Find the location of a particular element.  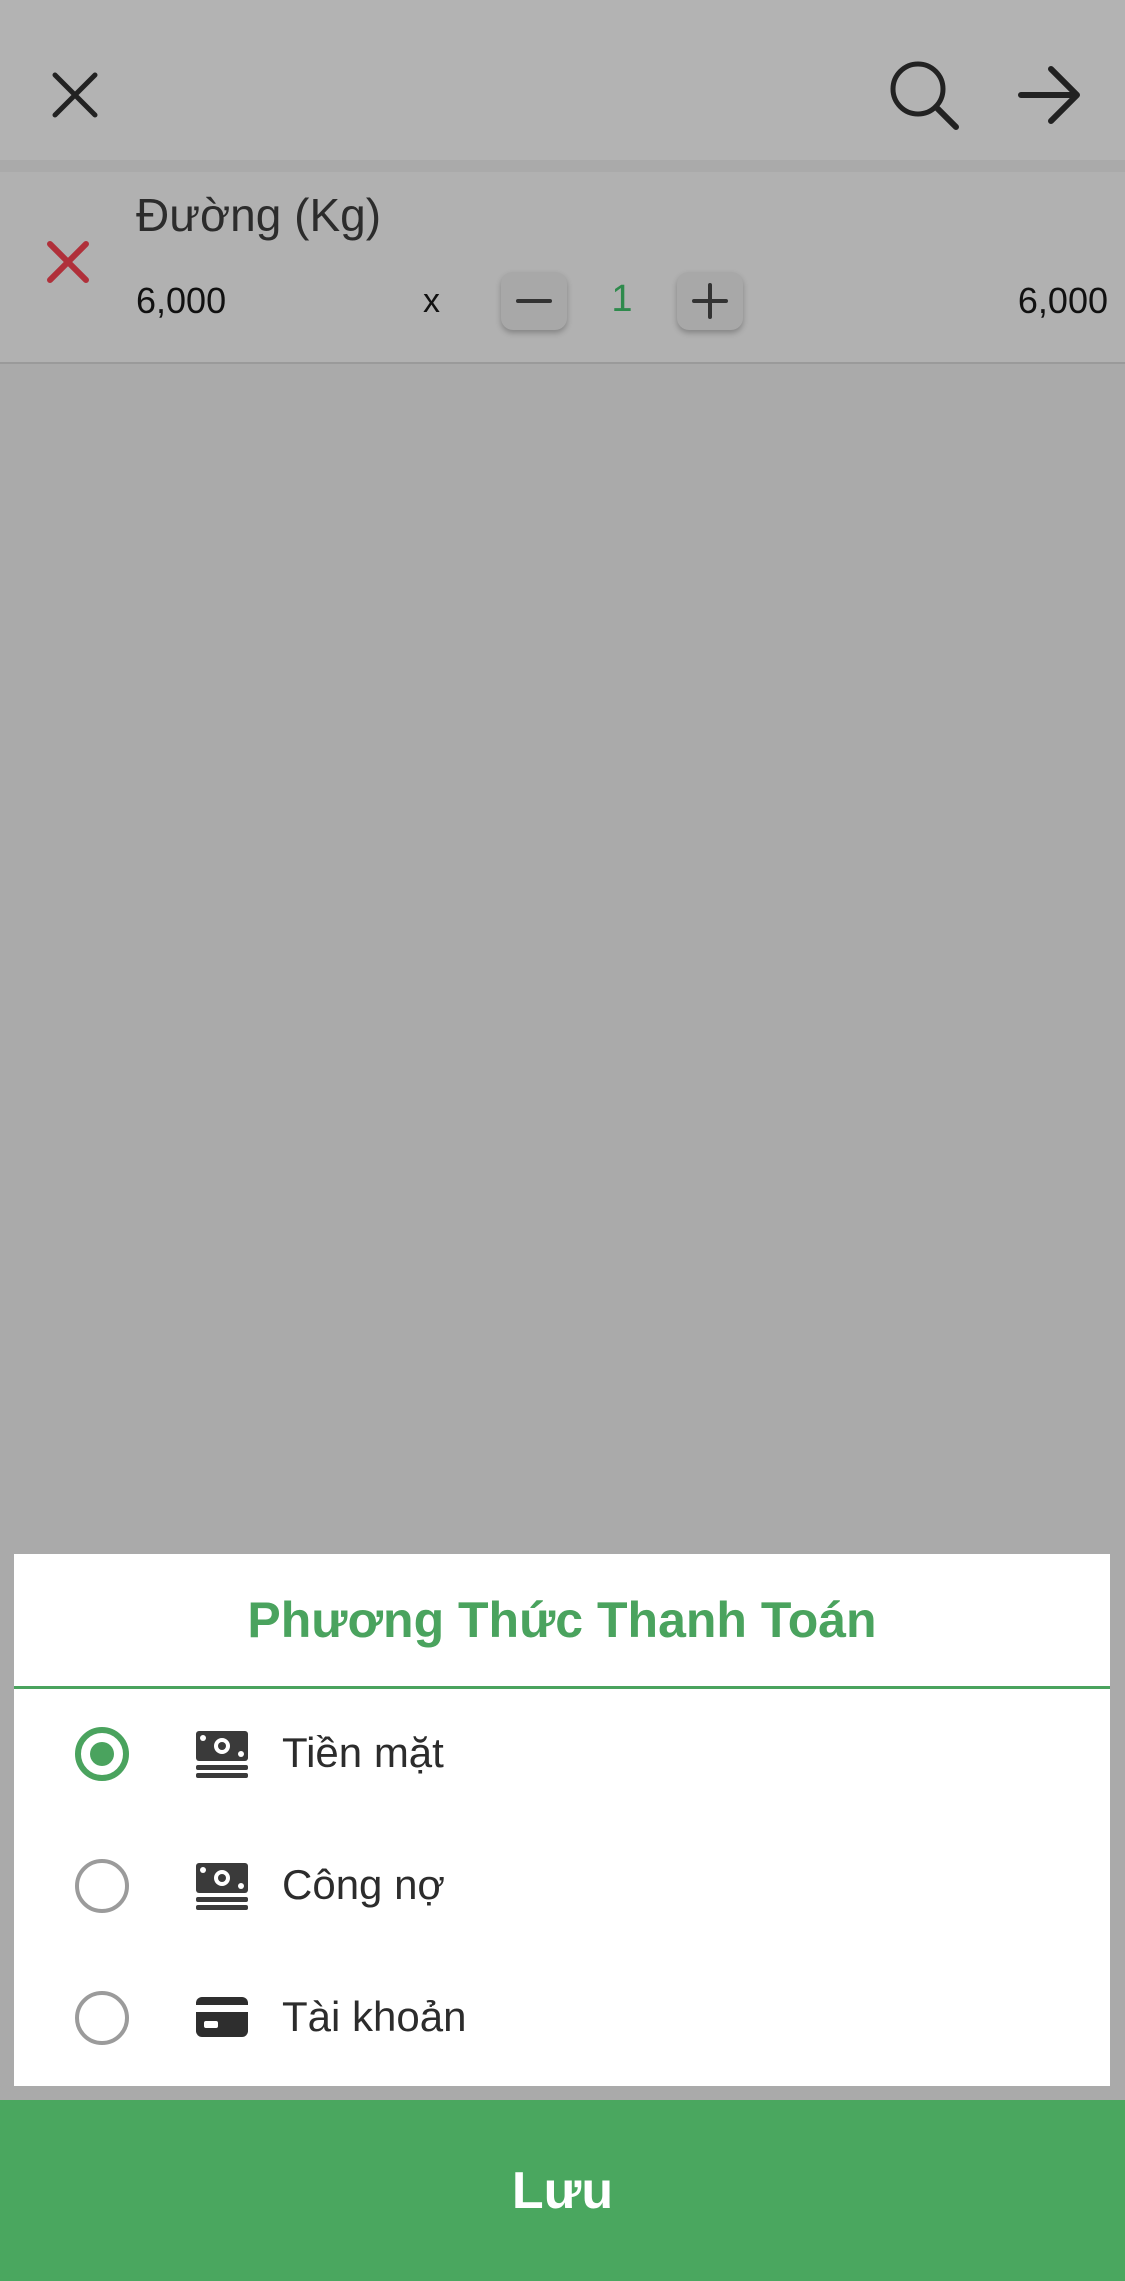

plus-icon is located at coordinates (710, 301).